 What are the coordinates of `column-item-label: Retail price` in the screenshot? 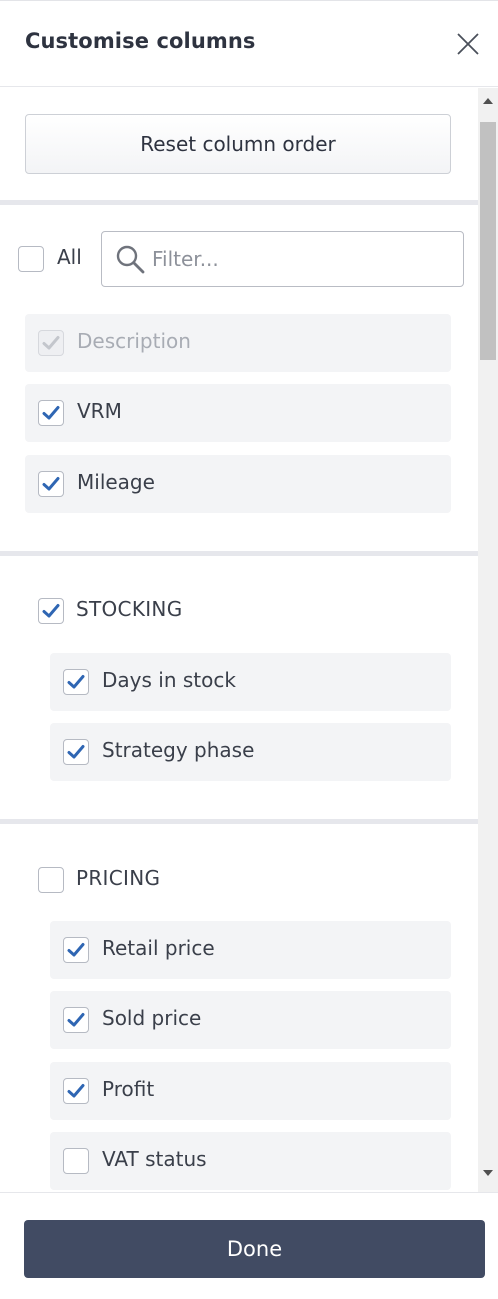 It's located at (158, 948).